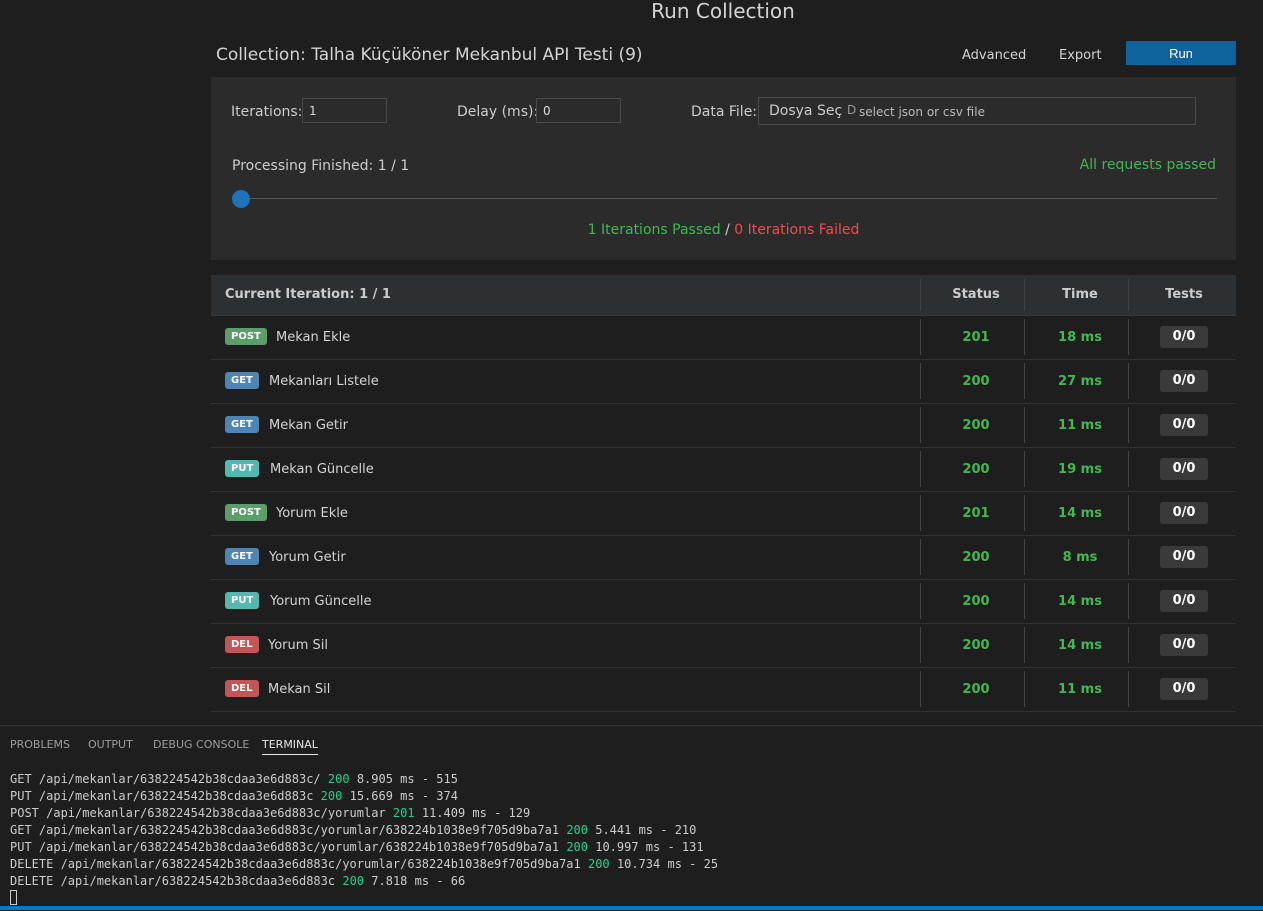 The width and height of the screenshot is (1263, 911). I want to click on table-row: DEL Mekan Sil 200 11 ms 0/0, so click(723, 689).